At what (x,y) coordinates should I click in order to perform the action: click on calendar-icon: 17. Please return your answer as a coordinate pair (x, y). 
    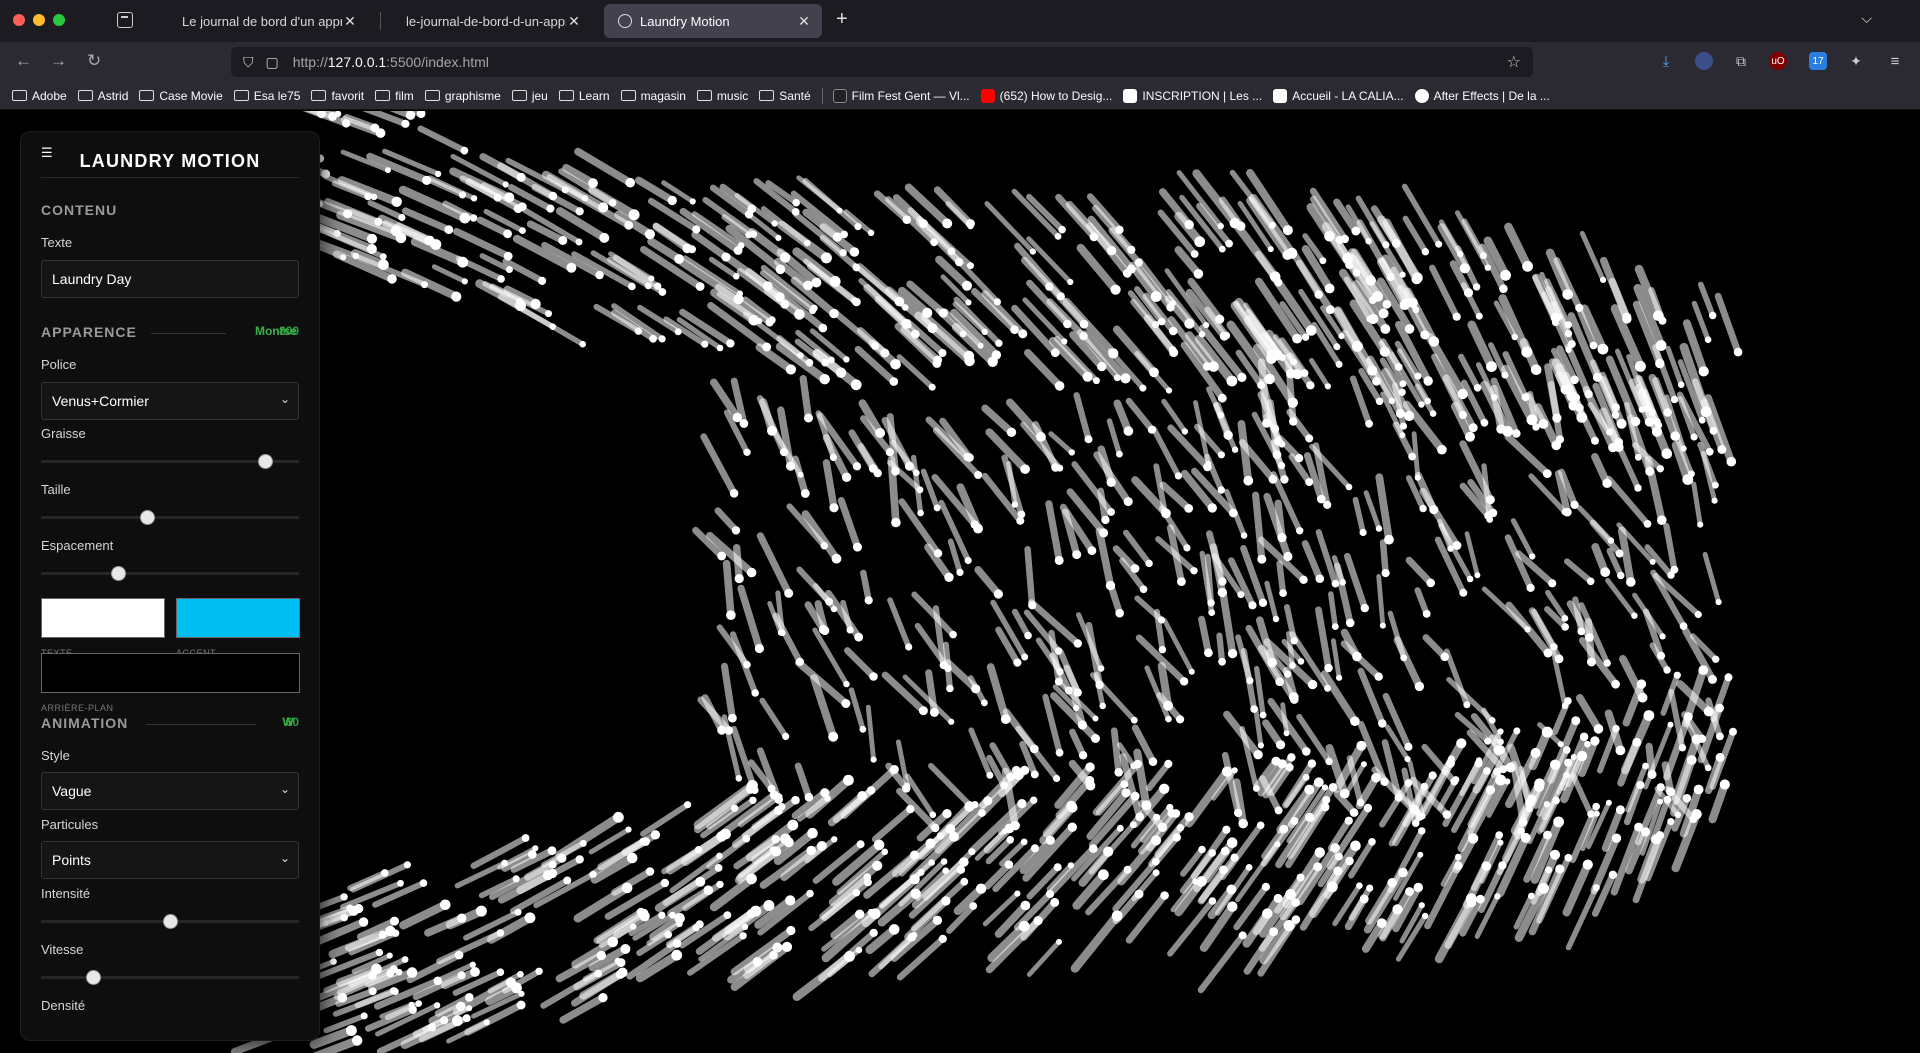
    Looking at the image, I should click on (1818, 61).